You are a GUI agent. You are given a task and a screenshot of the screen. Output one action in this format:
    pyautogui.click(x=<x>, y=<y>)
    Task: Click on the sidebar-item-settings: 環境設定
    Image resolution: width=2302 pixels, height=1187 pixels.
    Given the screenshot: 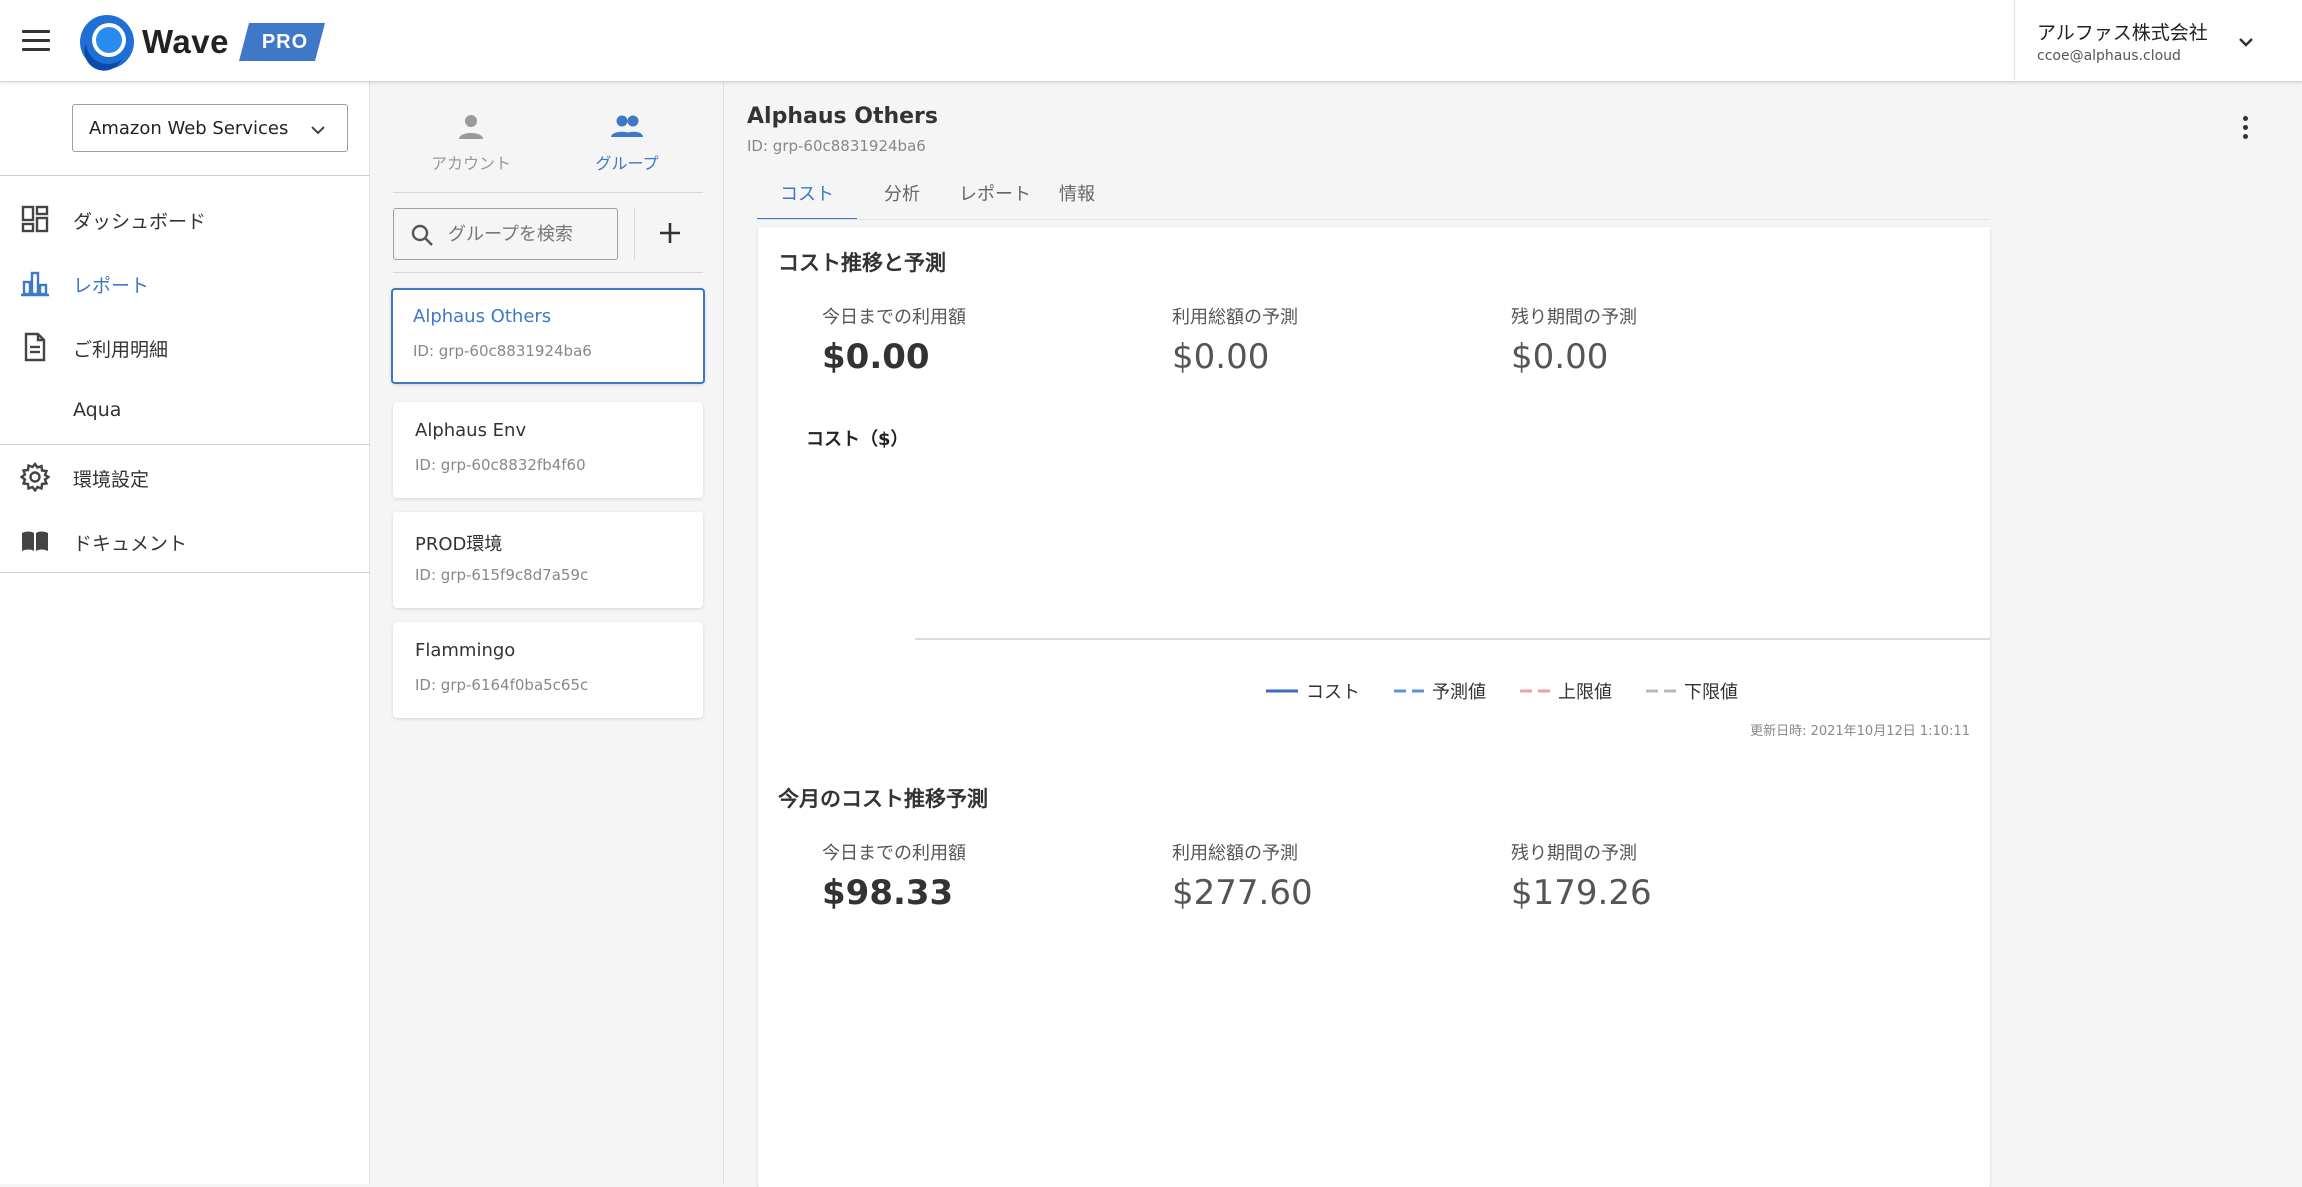 What is the action you would take?
    pyautogui.click(x=185, y=476)
    